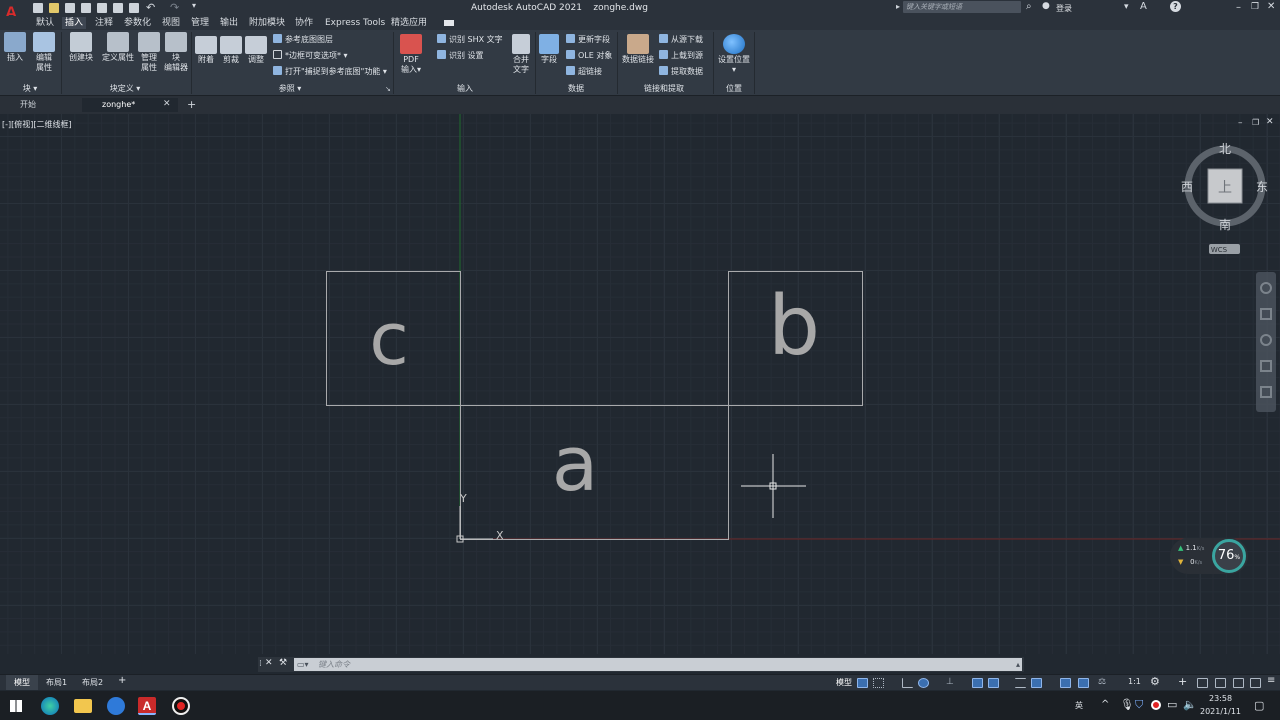  I want to click on annotation-monitor-icon: +, so click(1182, 681).